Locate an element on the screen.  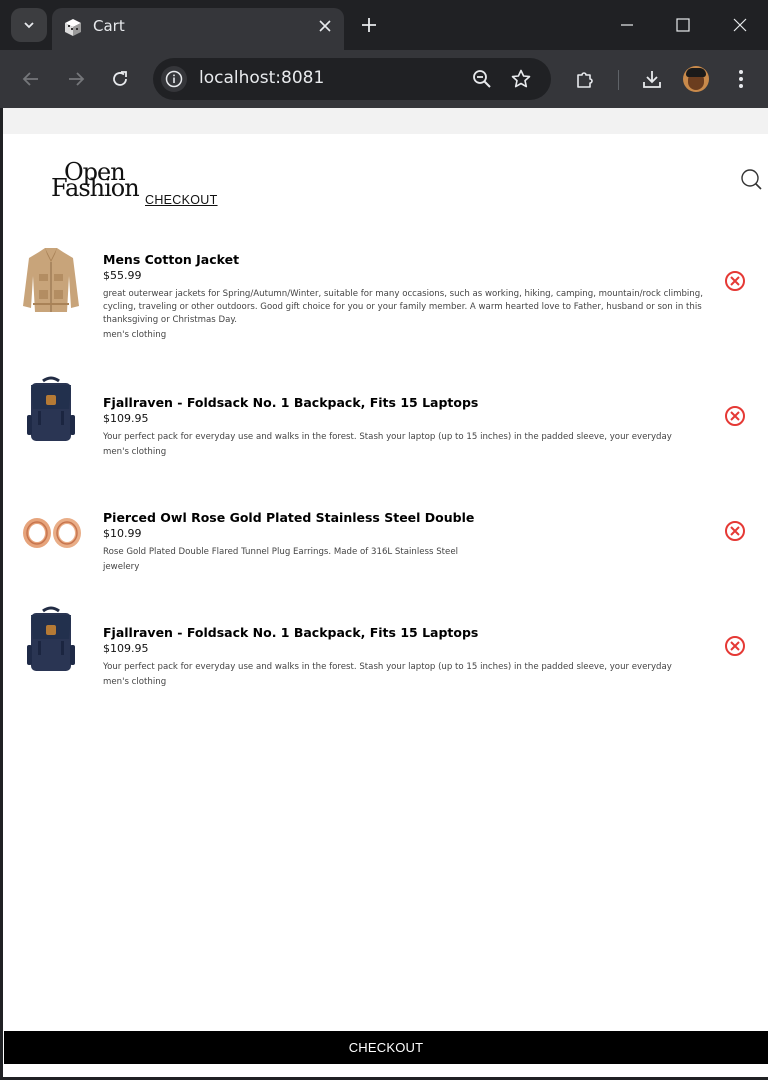
tab-search-button is located at coordinates (29, 25).